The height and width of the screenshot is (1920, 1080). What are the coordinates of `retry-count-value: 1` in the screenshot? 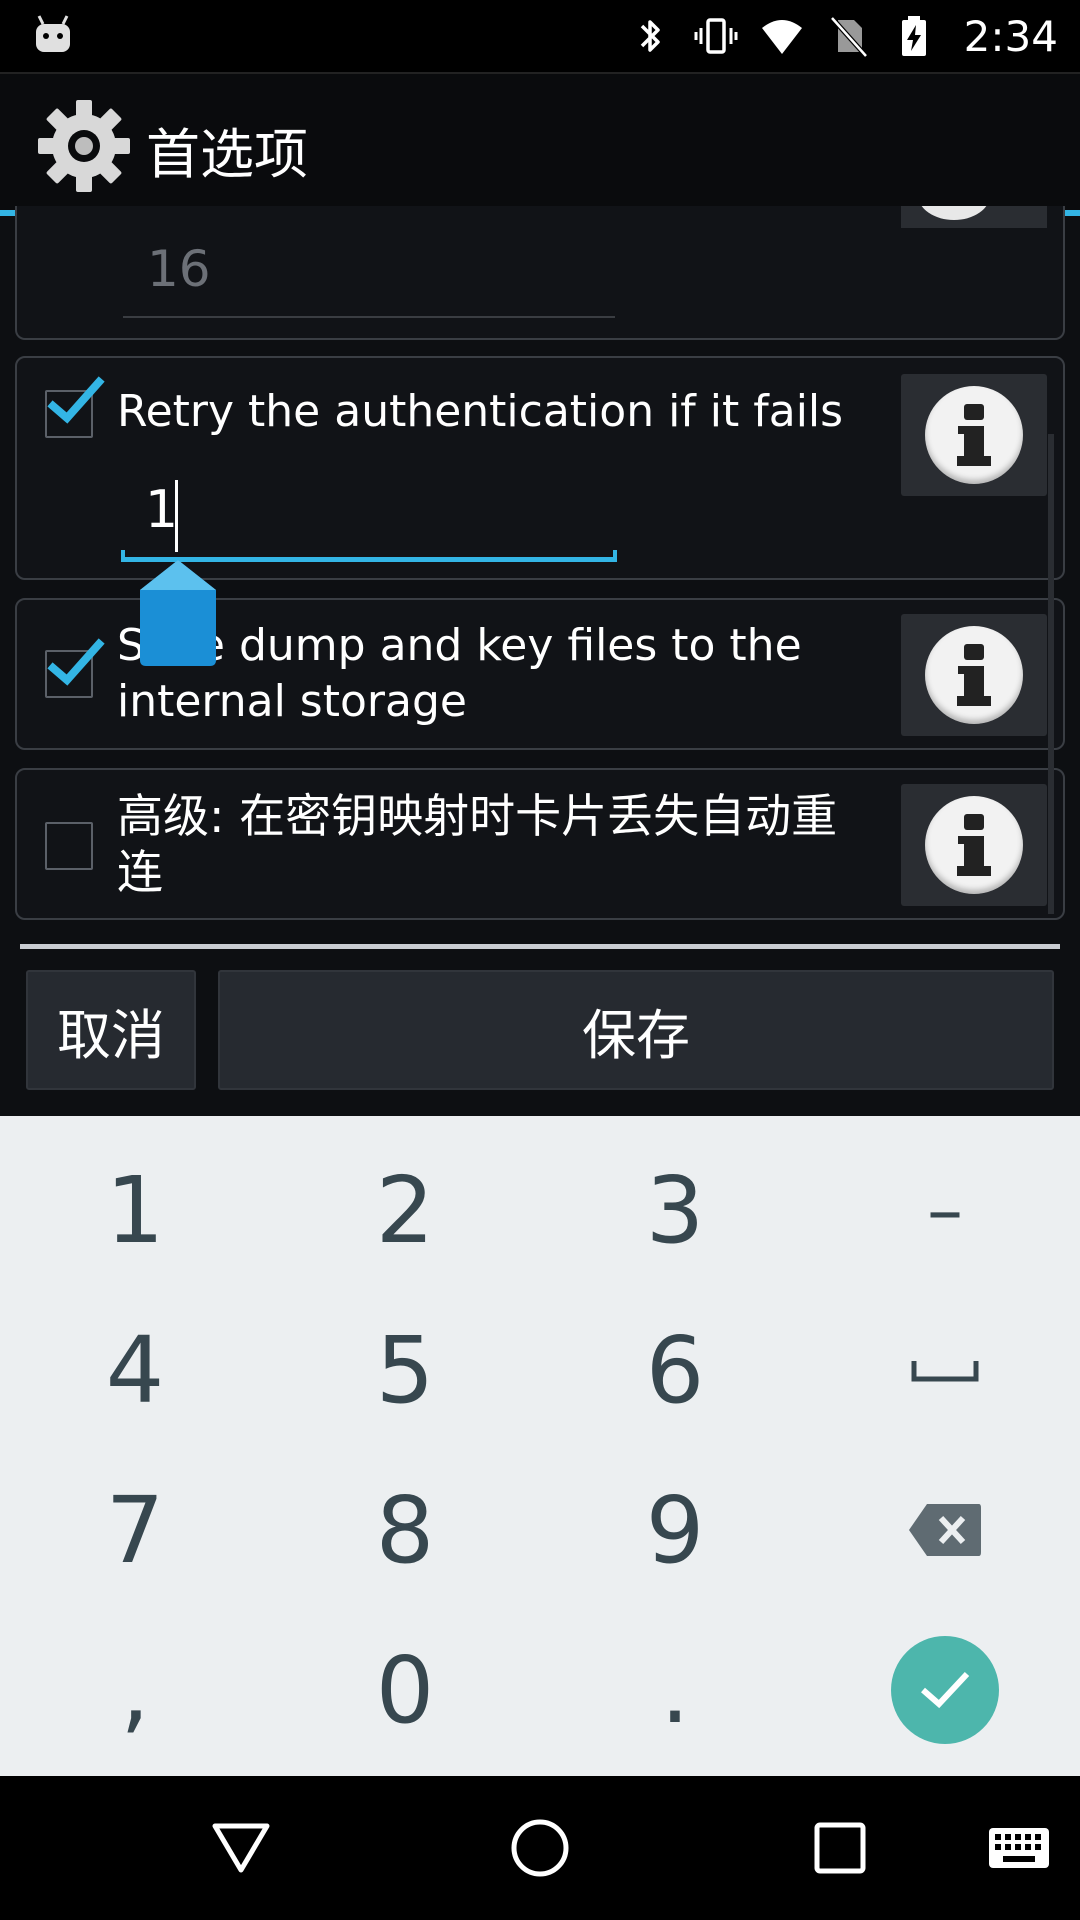 It's located at (162, 510).